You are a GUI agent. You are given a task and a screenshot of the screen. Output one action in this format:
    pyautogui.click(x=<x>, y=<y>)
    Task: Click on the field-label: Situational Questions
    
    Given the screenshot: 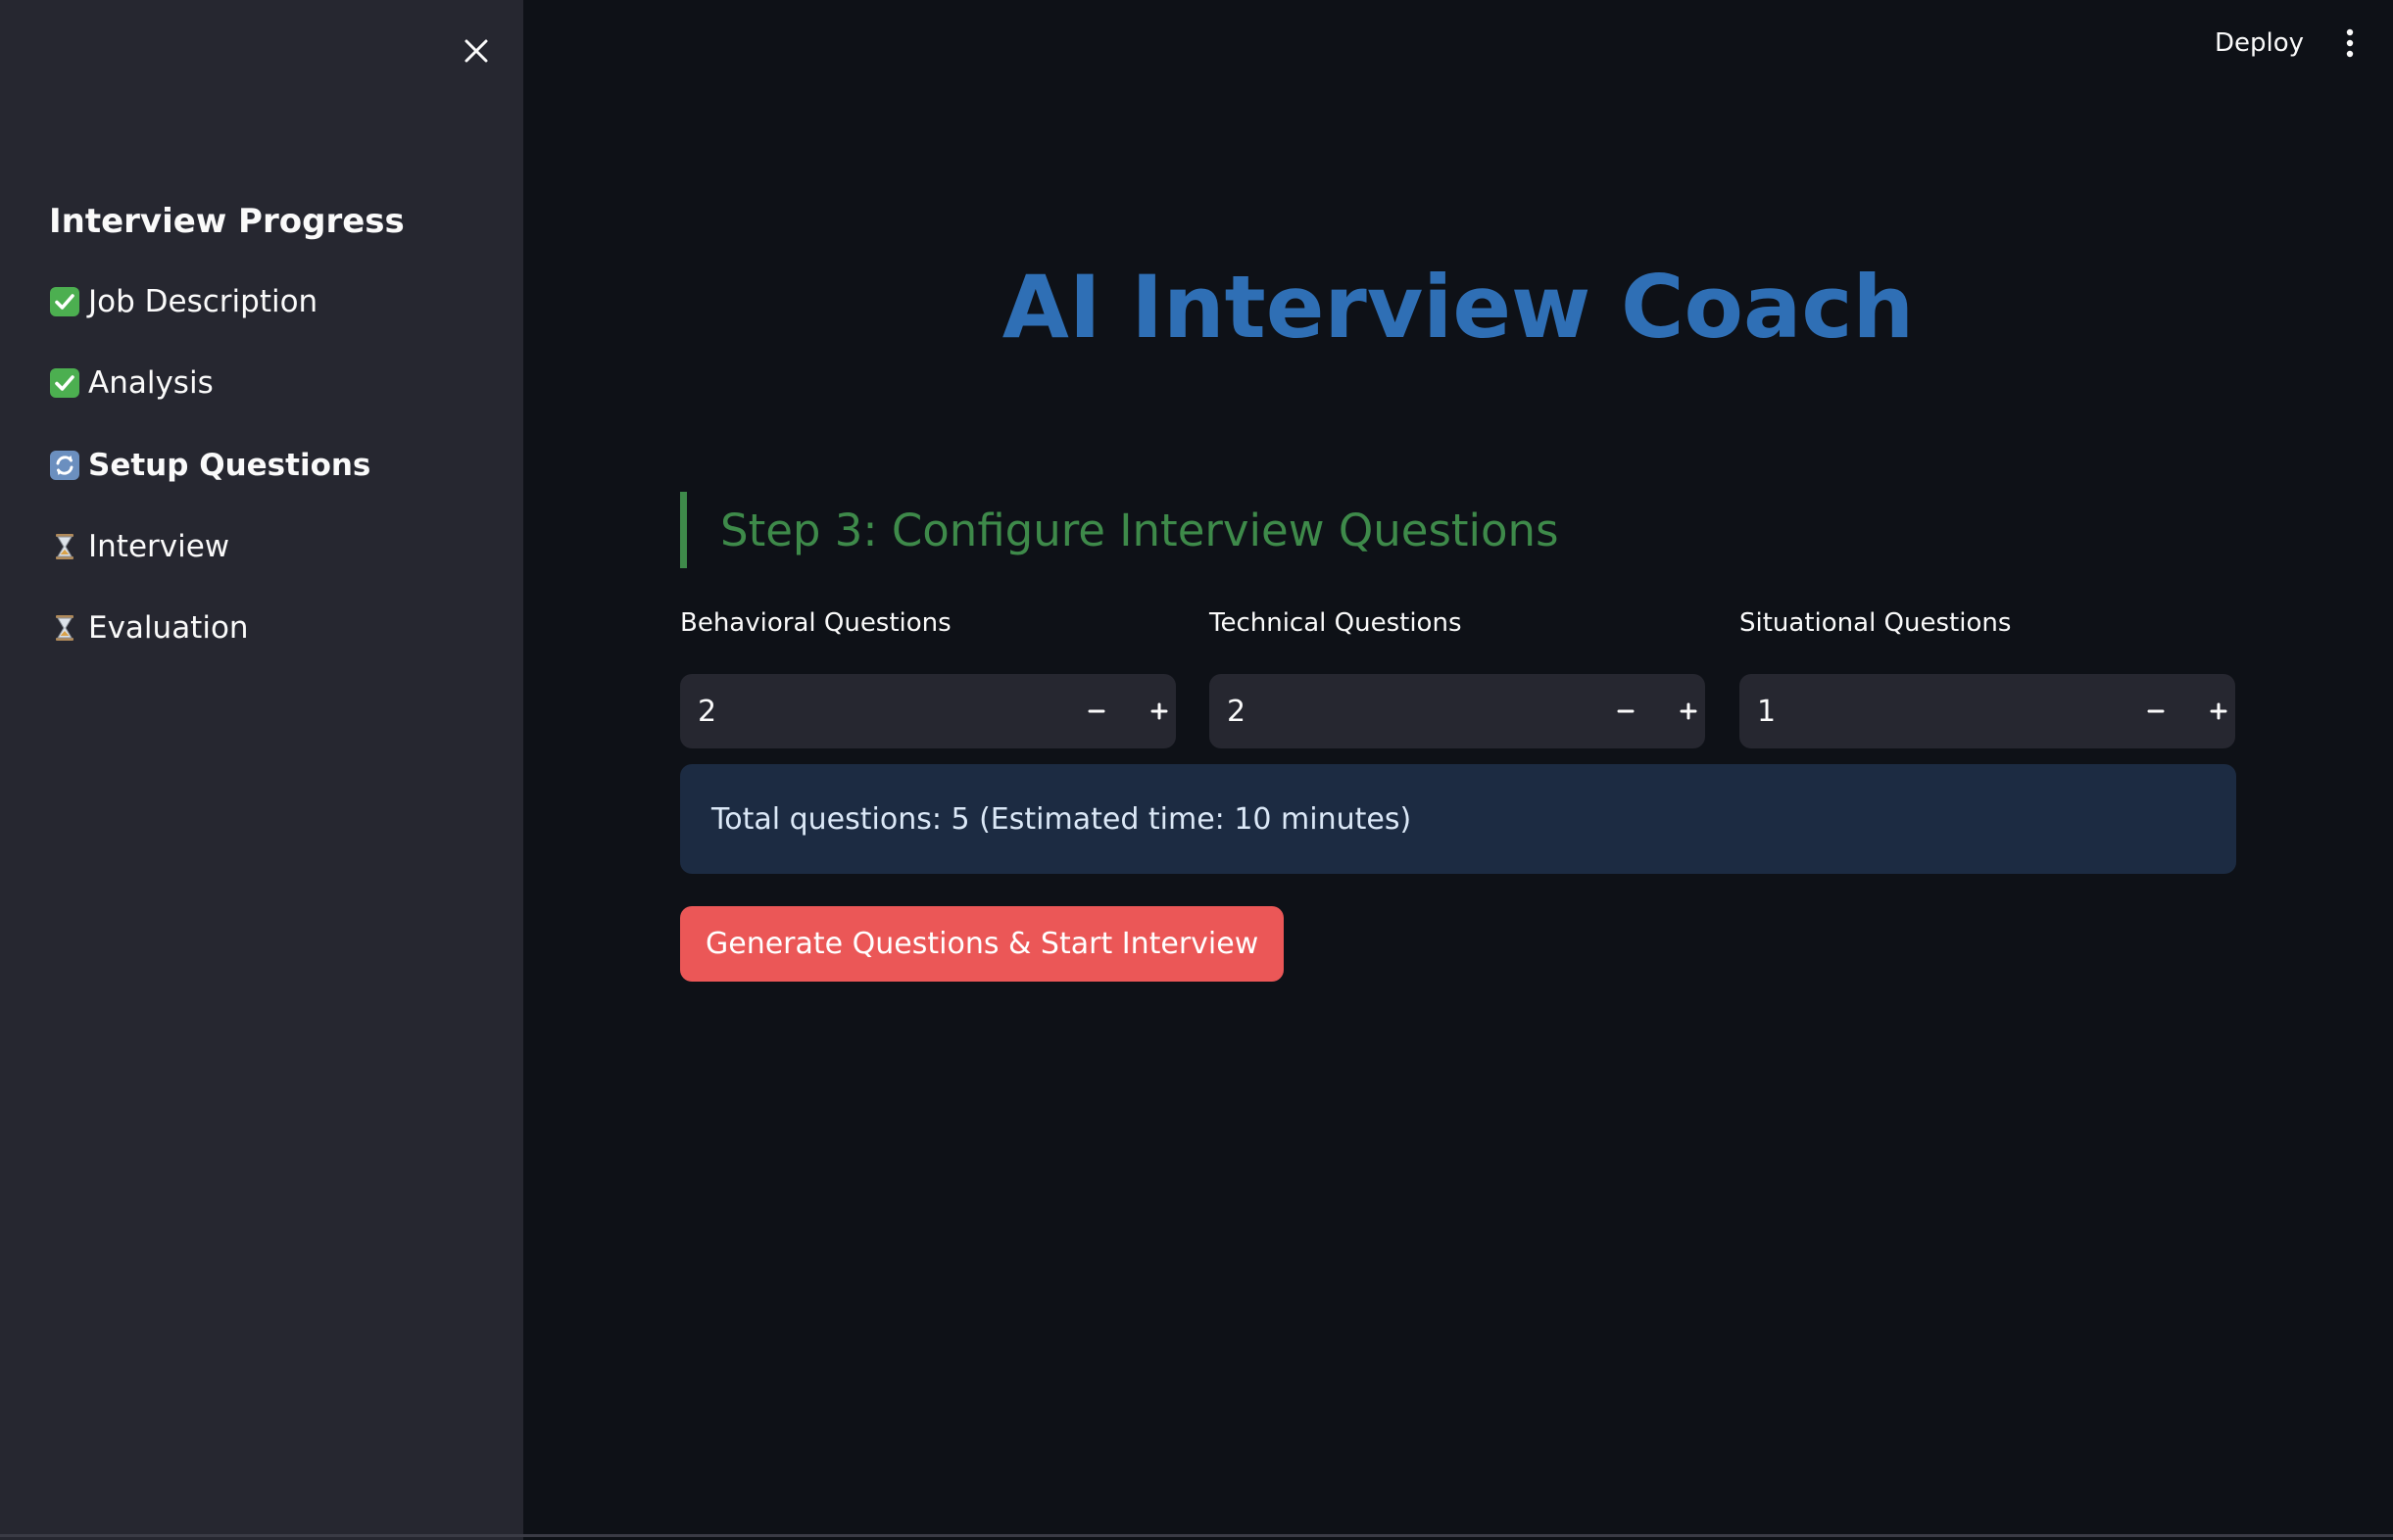 What is the action you would take?
    pyautogui.click(x=1875, y=623)
    